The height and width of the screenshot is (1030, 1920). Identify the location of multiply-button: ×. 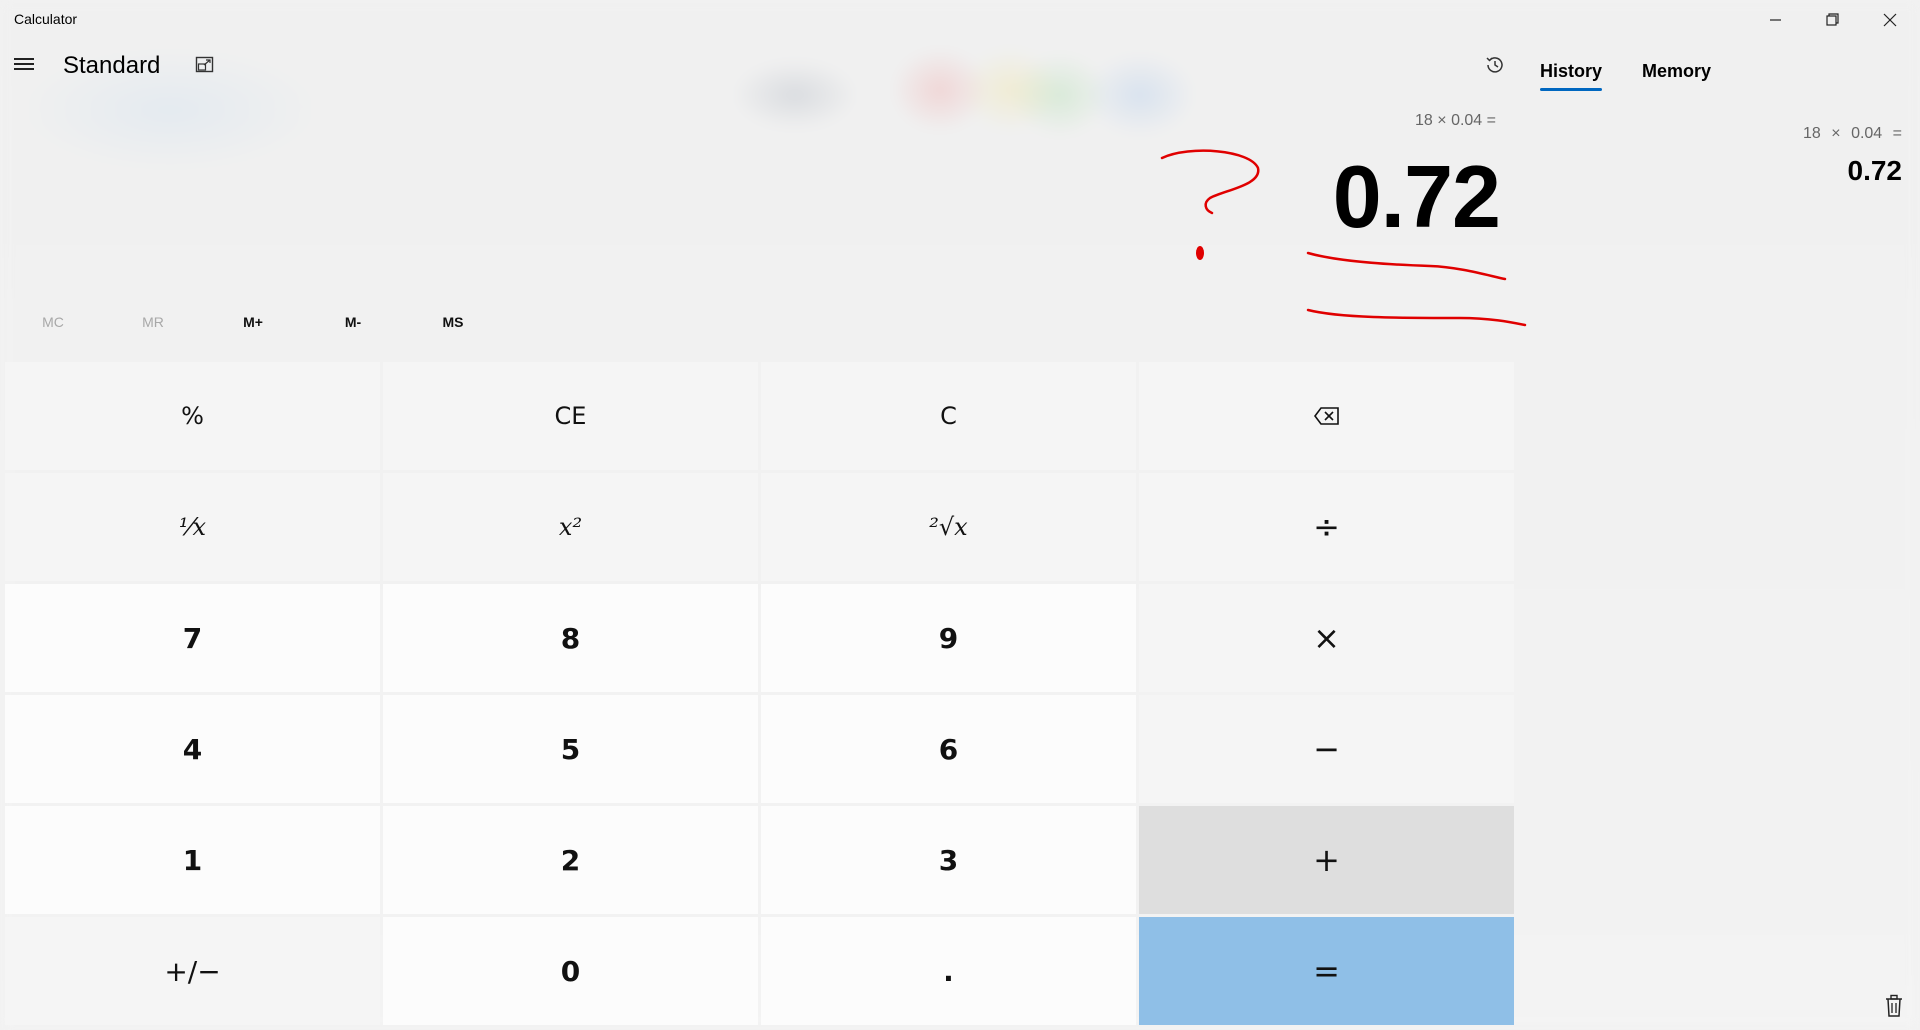
(1326, 638).